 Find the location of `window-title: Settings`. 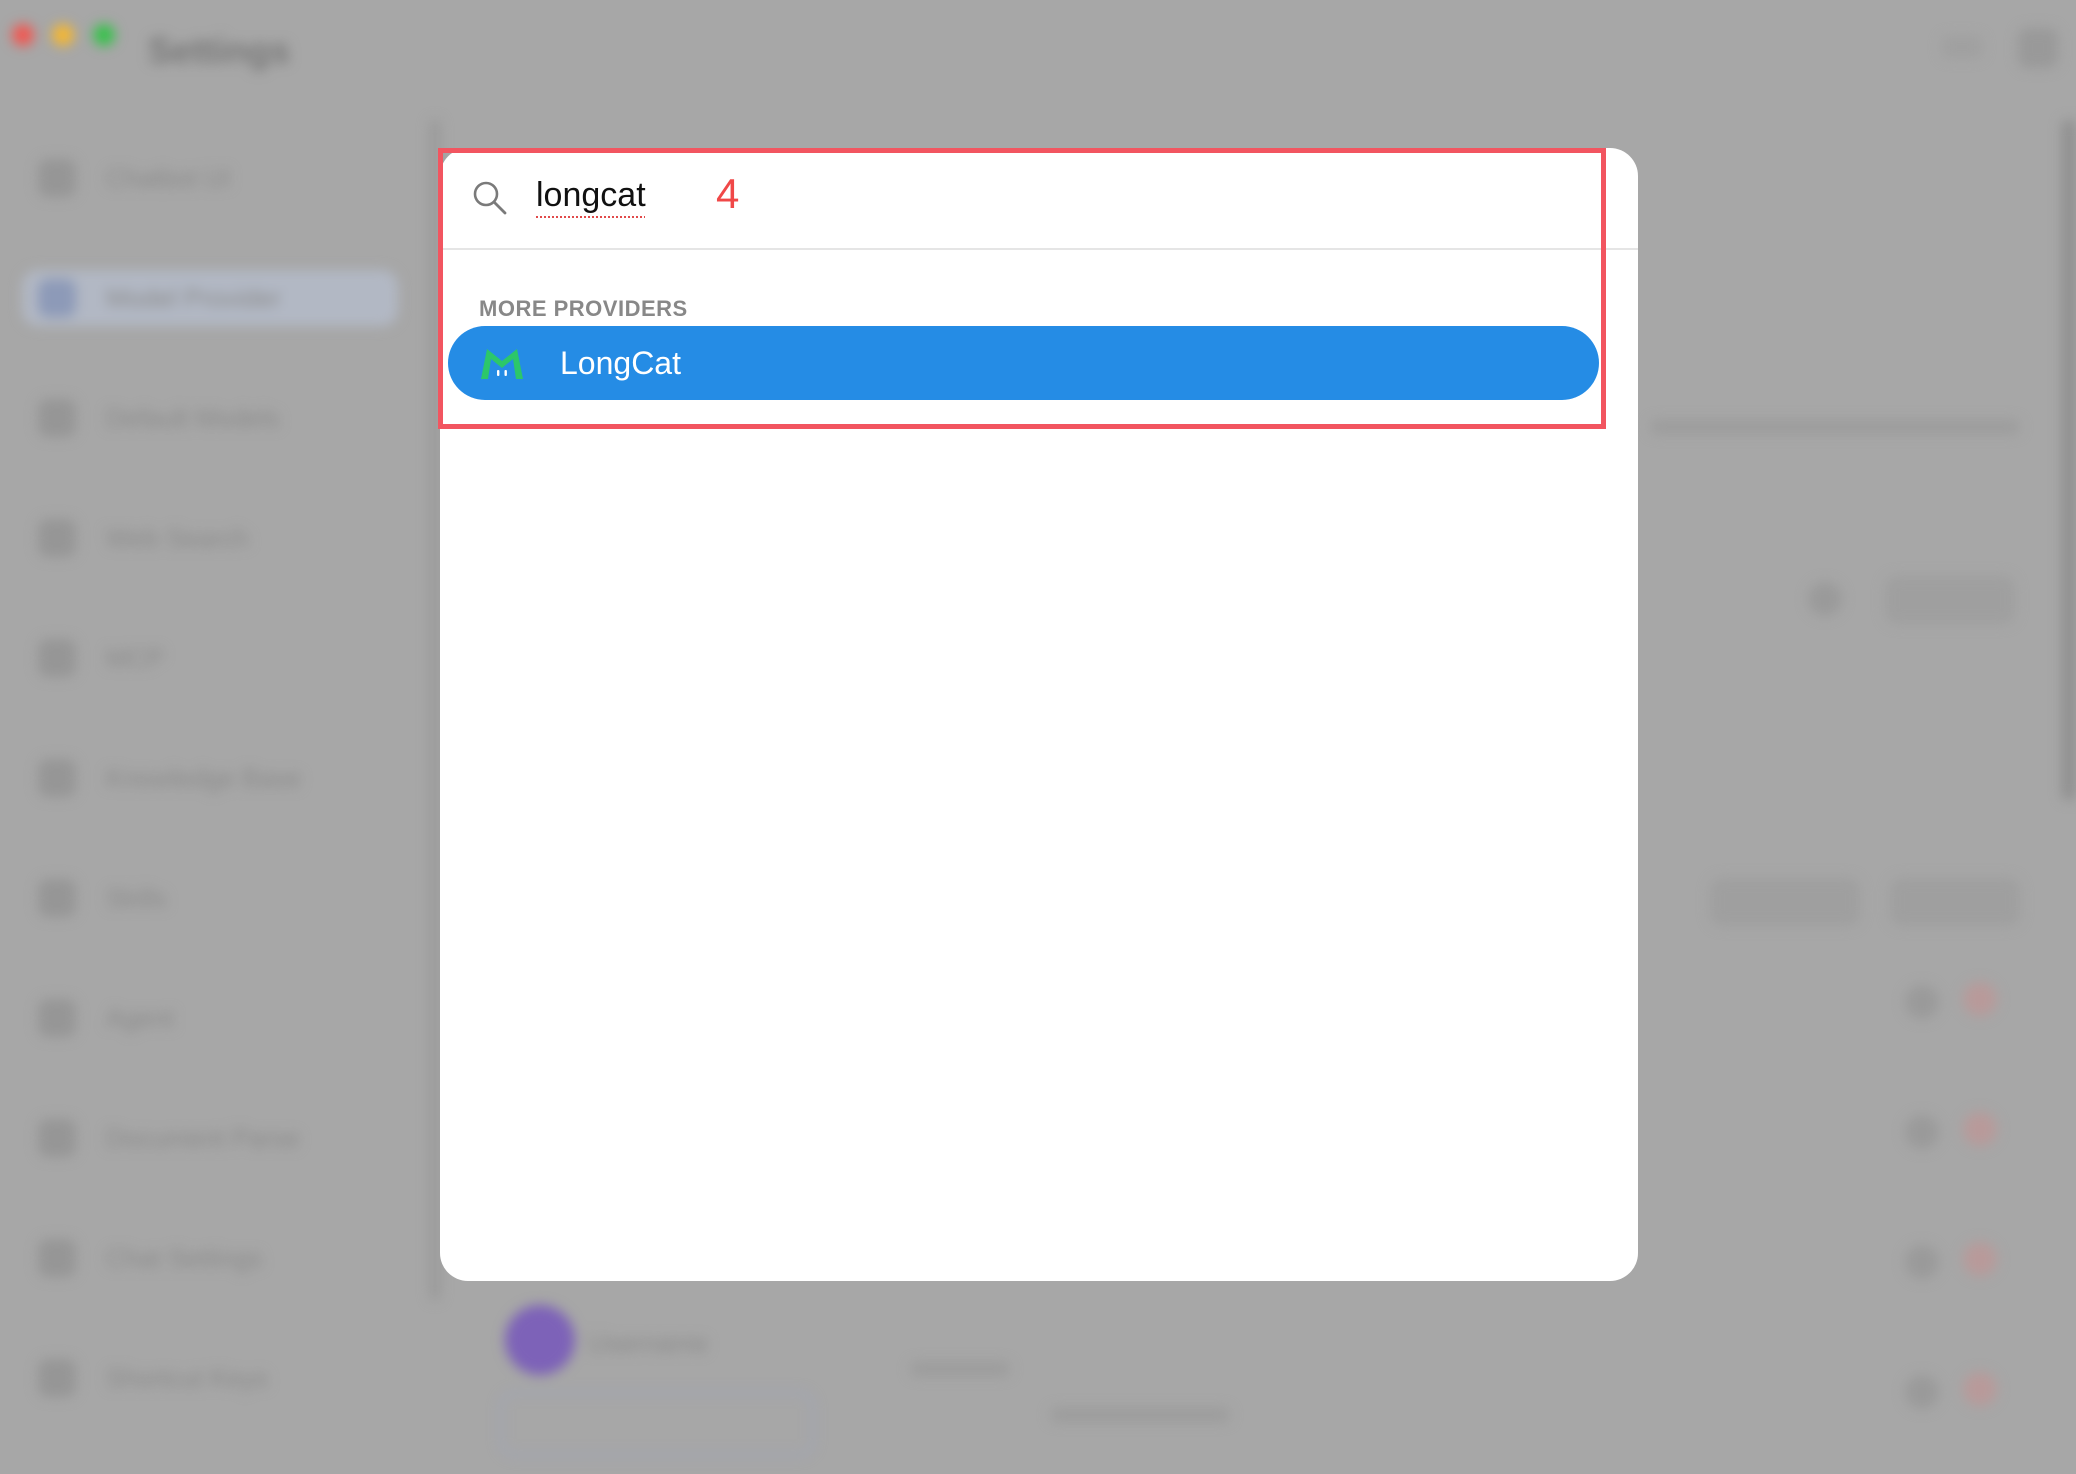

window-title: Settings is located at coordinates (219, 50).